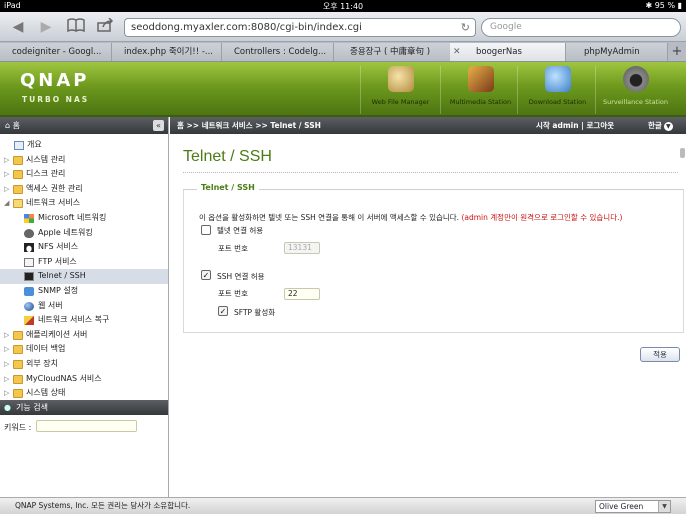 This screenshot has height=514, width=686. I want to click on tab-label: phpMyAdmin, so click(612, 52).